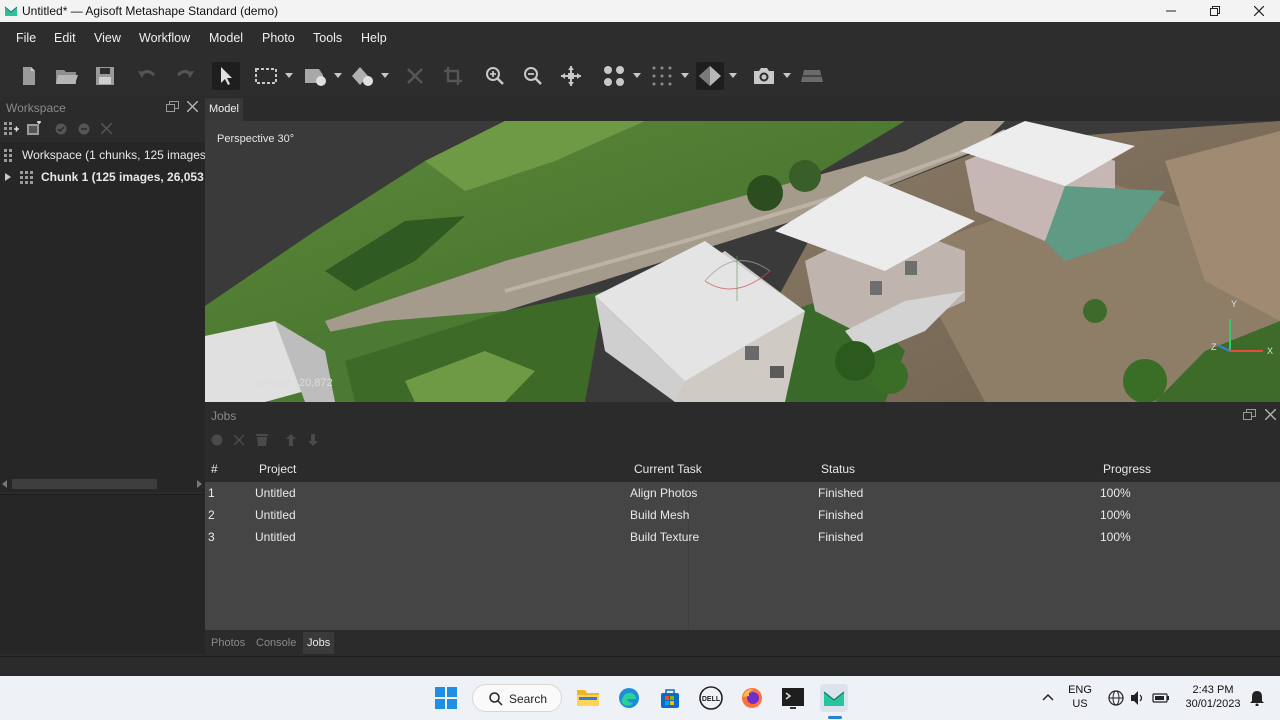 Image resolution: width=1280 pixels, height=720 pixels. I want to click on point-cloud-button, so click(662, 76).